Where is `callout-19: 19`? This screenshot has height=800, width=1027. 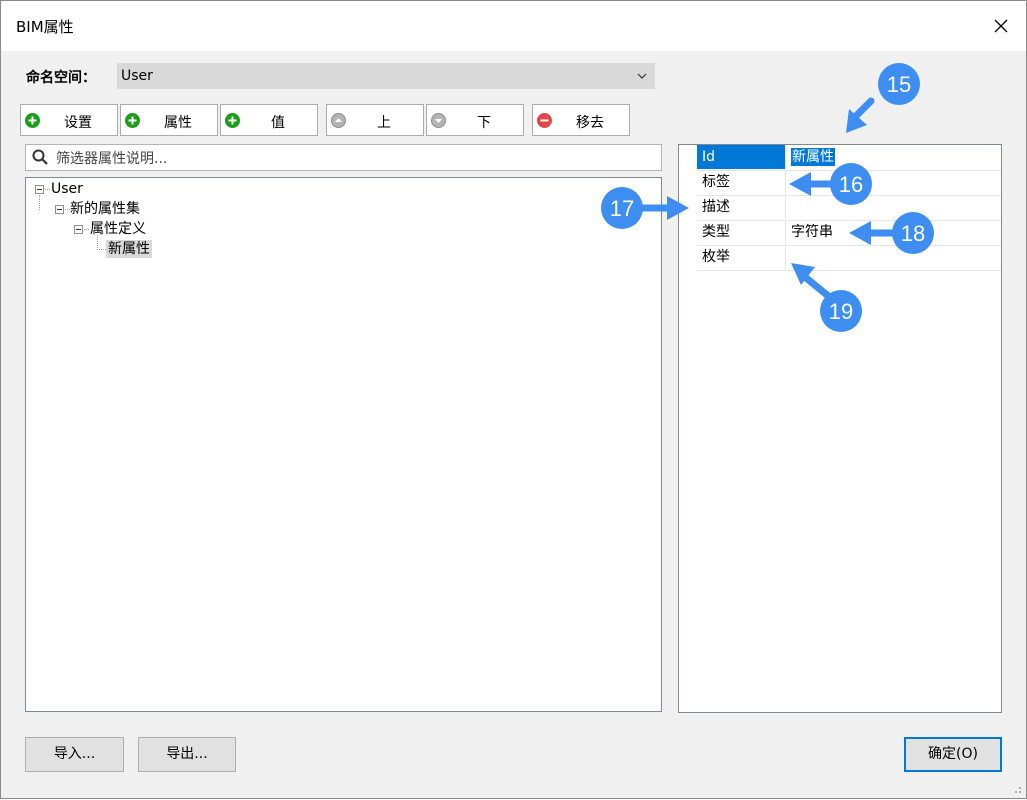 callout-19: 19 is located at coordinates (826, 297).